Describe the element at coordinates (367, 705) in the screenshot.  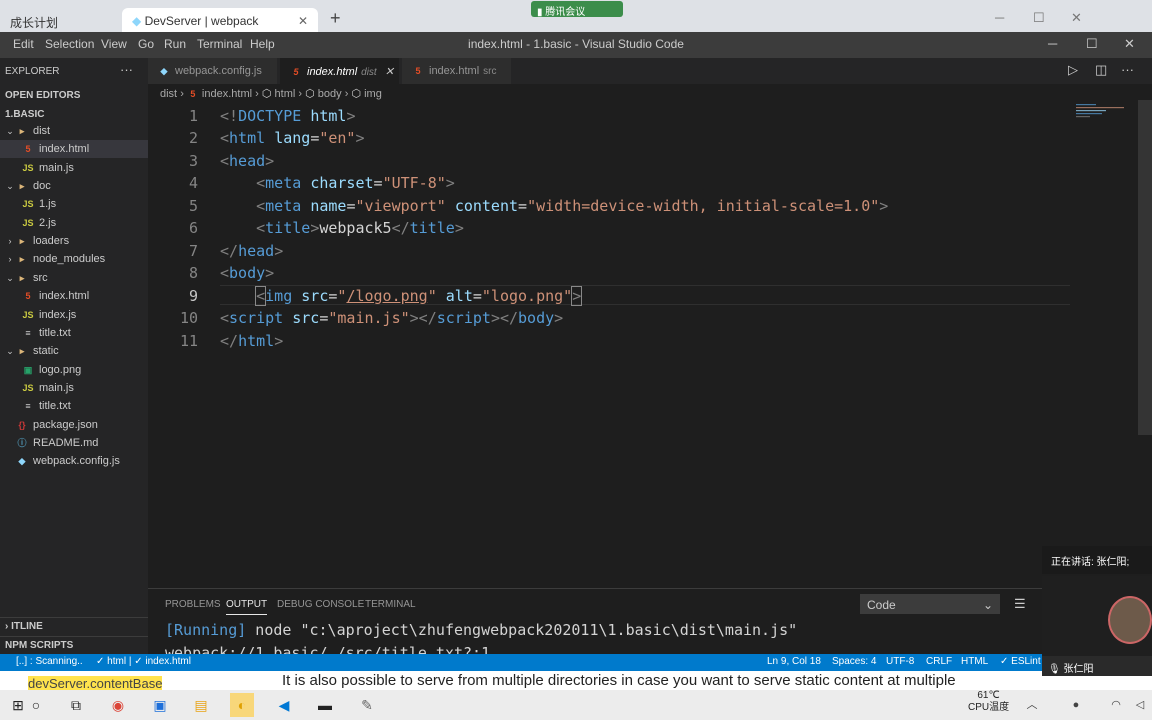
I see `pen-icon: ✎` at that location.